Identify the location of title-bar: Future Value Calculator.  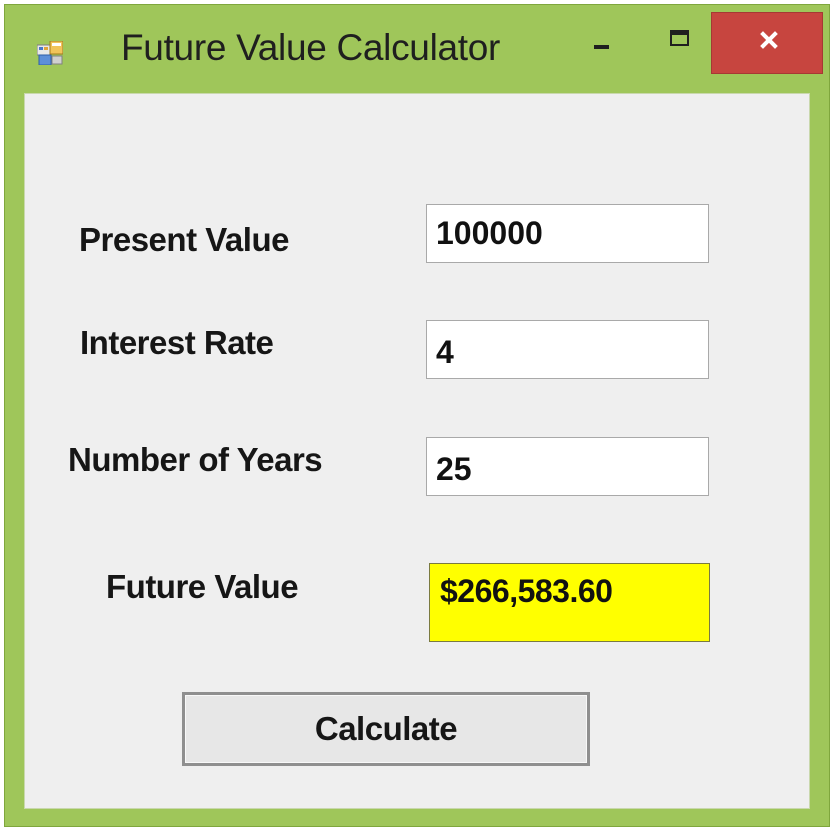
(417, 50).